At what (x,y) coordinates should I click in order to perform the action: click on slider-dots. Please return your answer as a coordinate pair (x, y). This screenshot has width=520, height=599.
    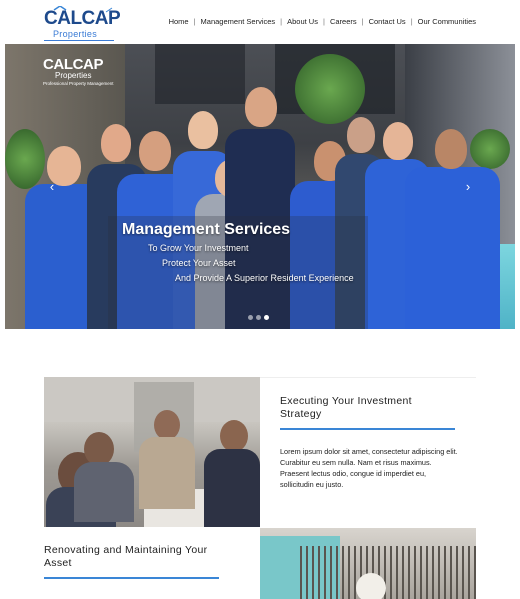
    Looking at the image, I should click on (258, 317).